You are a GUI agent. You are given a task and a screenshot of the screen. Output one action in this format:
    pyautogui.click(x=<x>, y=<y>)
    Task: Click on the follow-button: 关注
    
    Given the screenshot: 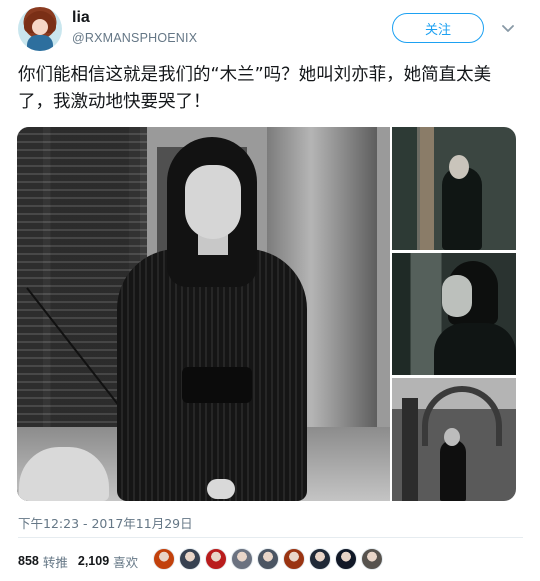 What is the action you would take?
    pyautogui.click(x=438, y=28)
    